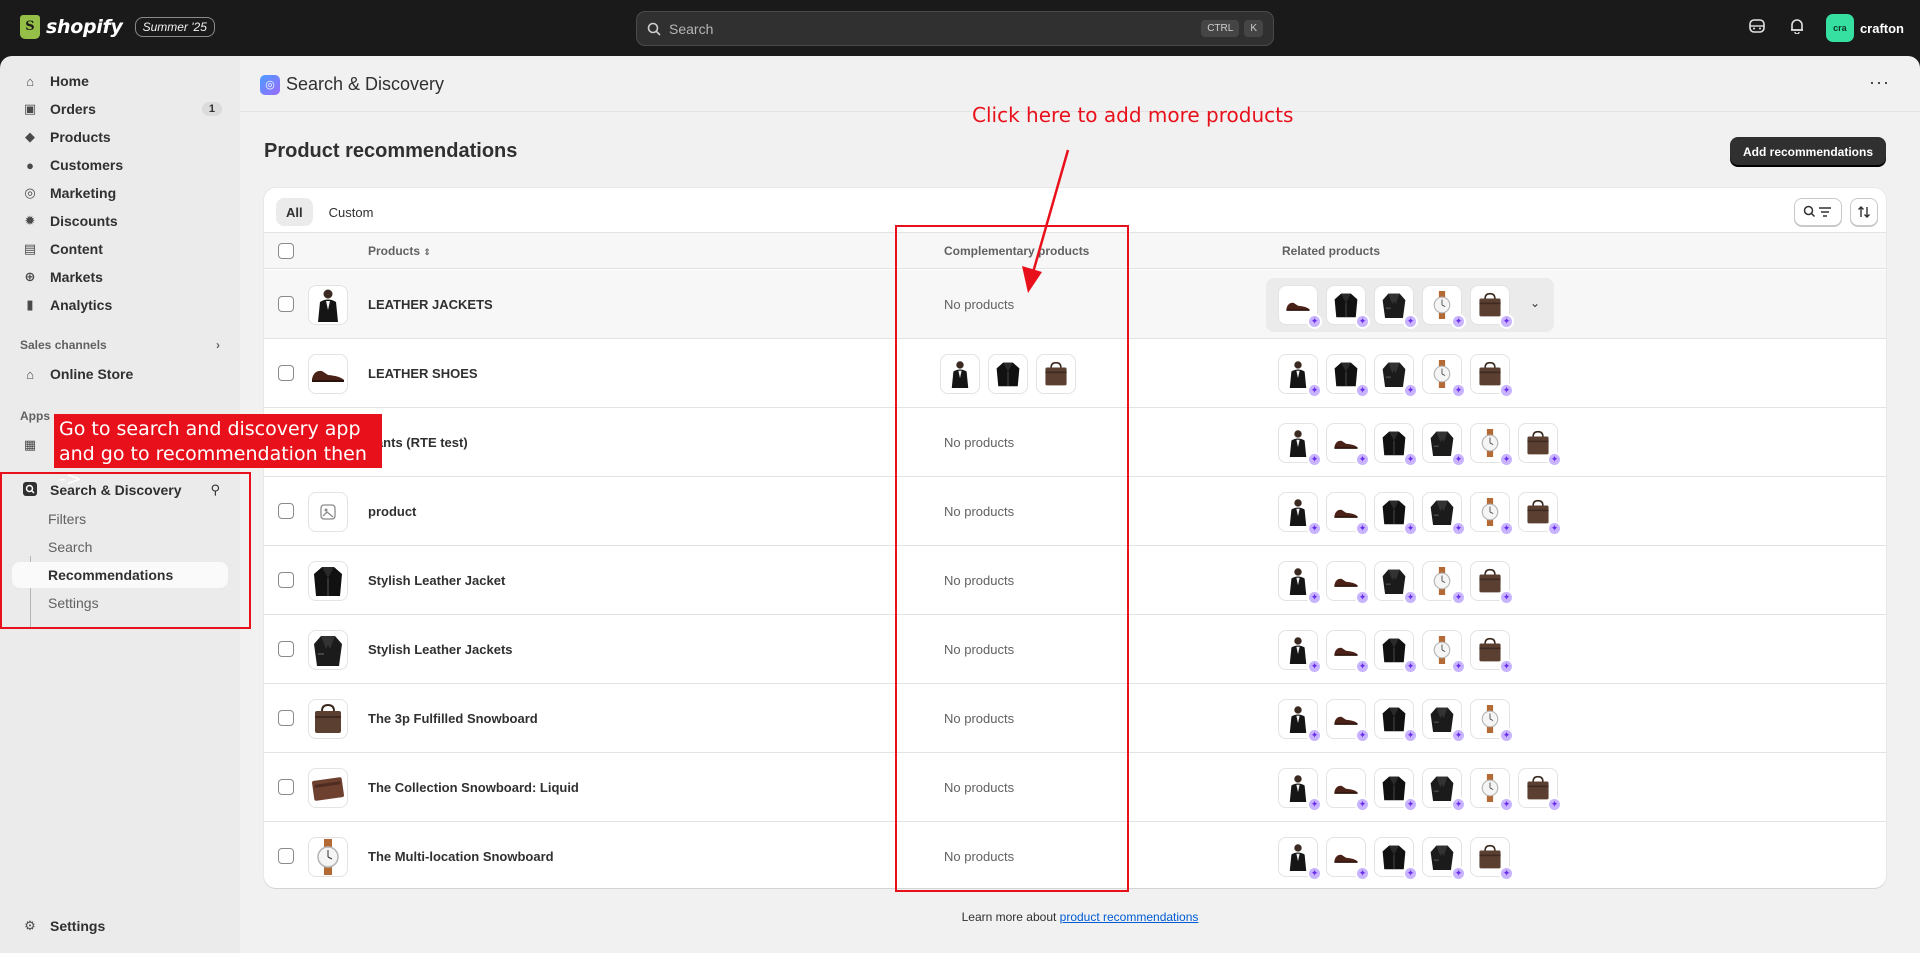  I want to click on product-name: The 3p Fulfilled Snowboard, so click(453, 718).